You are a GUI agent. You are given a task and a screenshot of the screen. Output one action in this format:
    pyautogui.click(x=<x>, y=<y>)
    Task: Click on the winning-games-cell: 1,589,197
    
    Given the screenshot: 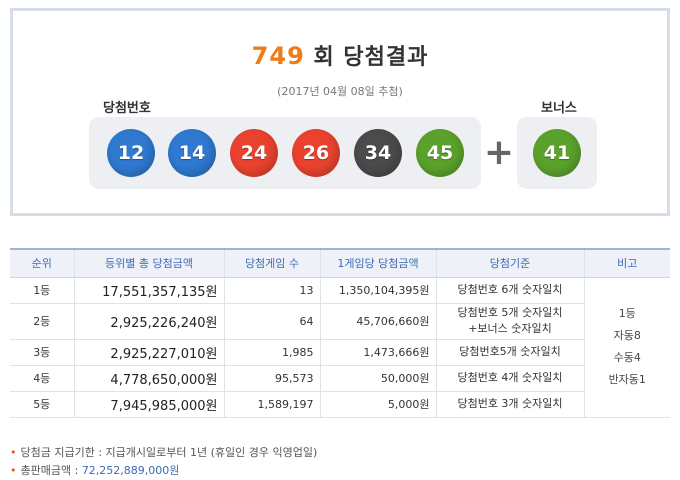 What is the action you would take?
    pyautogui.click(x=271, y=404)
    